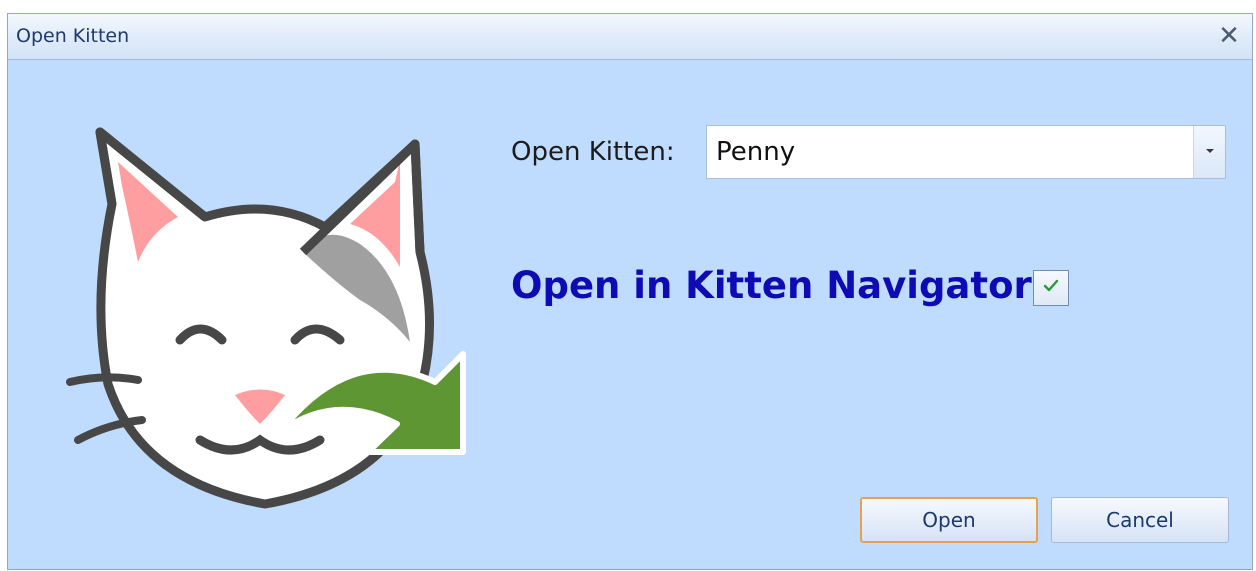 This screenshot has width=1256, height=571. I want to click on kitten-select-value: Penny, so click(756, 152).